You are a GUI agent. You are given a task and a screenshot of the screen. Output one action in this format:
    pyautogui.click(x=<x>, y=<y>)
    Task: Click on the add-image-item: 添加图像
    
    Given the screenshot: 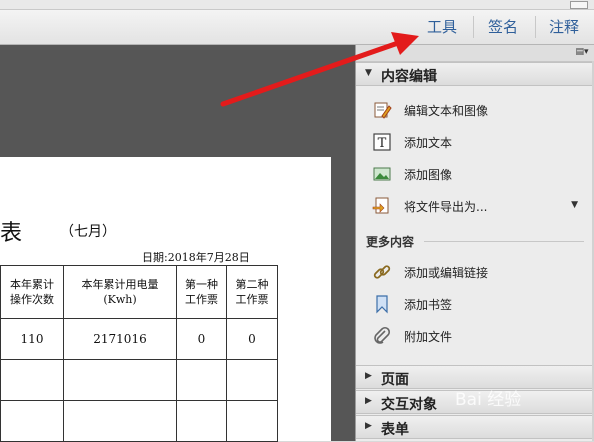 What is the action you would take?
    pyautogui.click(x=477, y=174)
    